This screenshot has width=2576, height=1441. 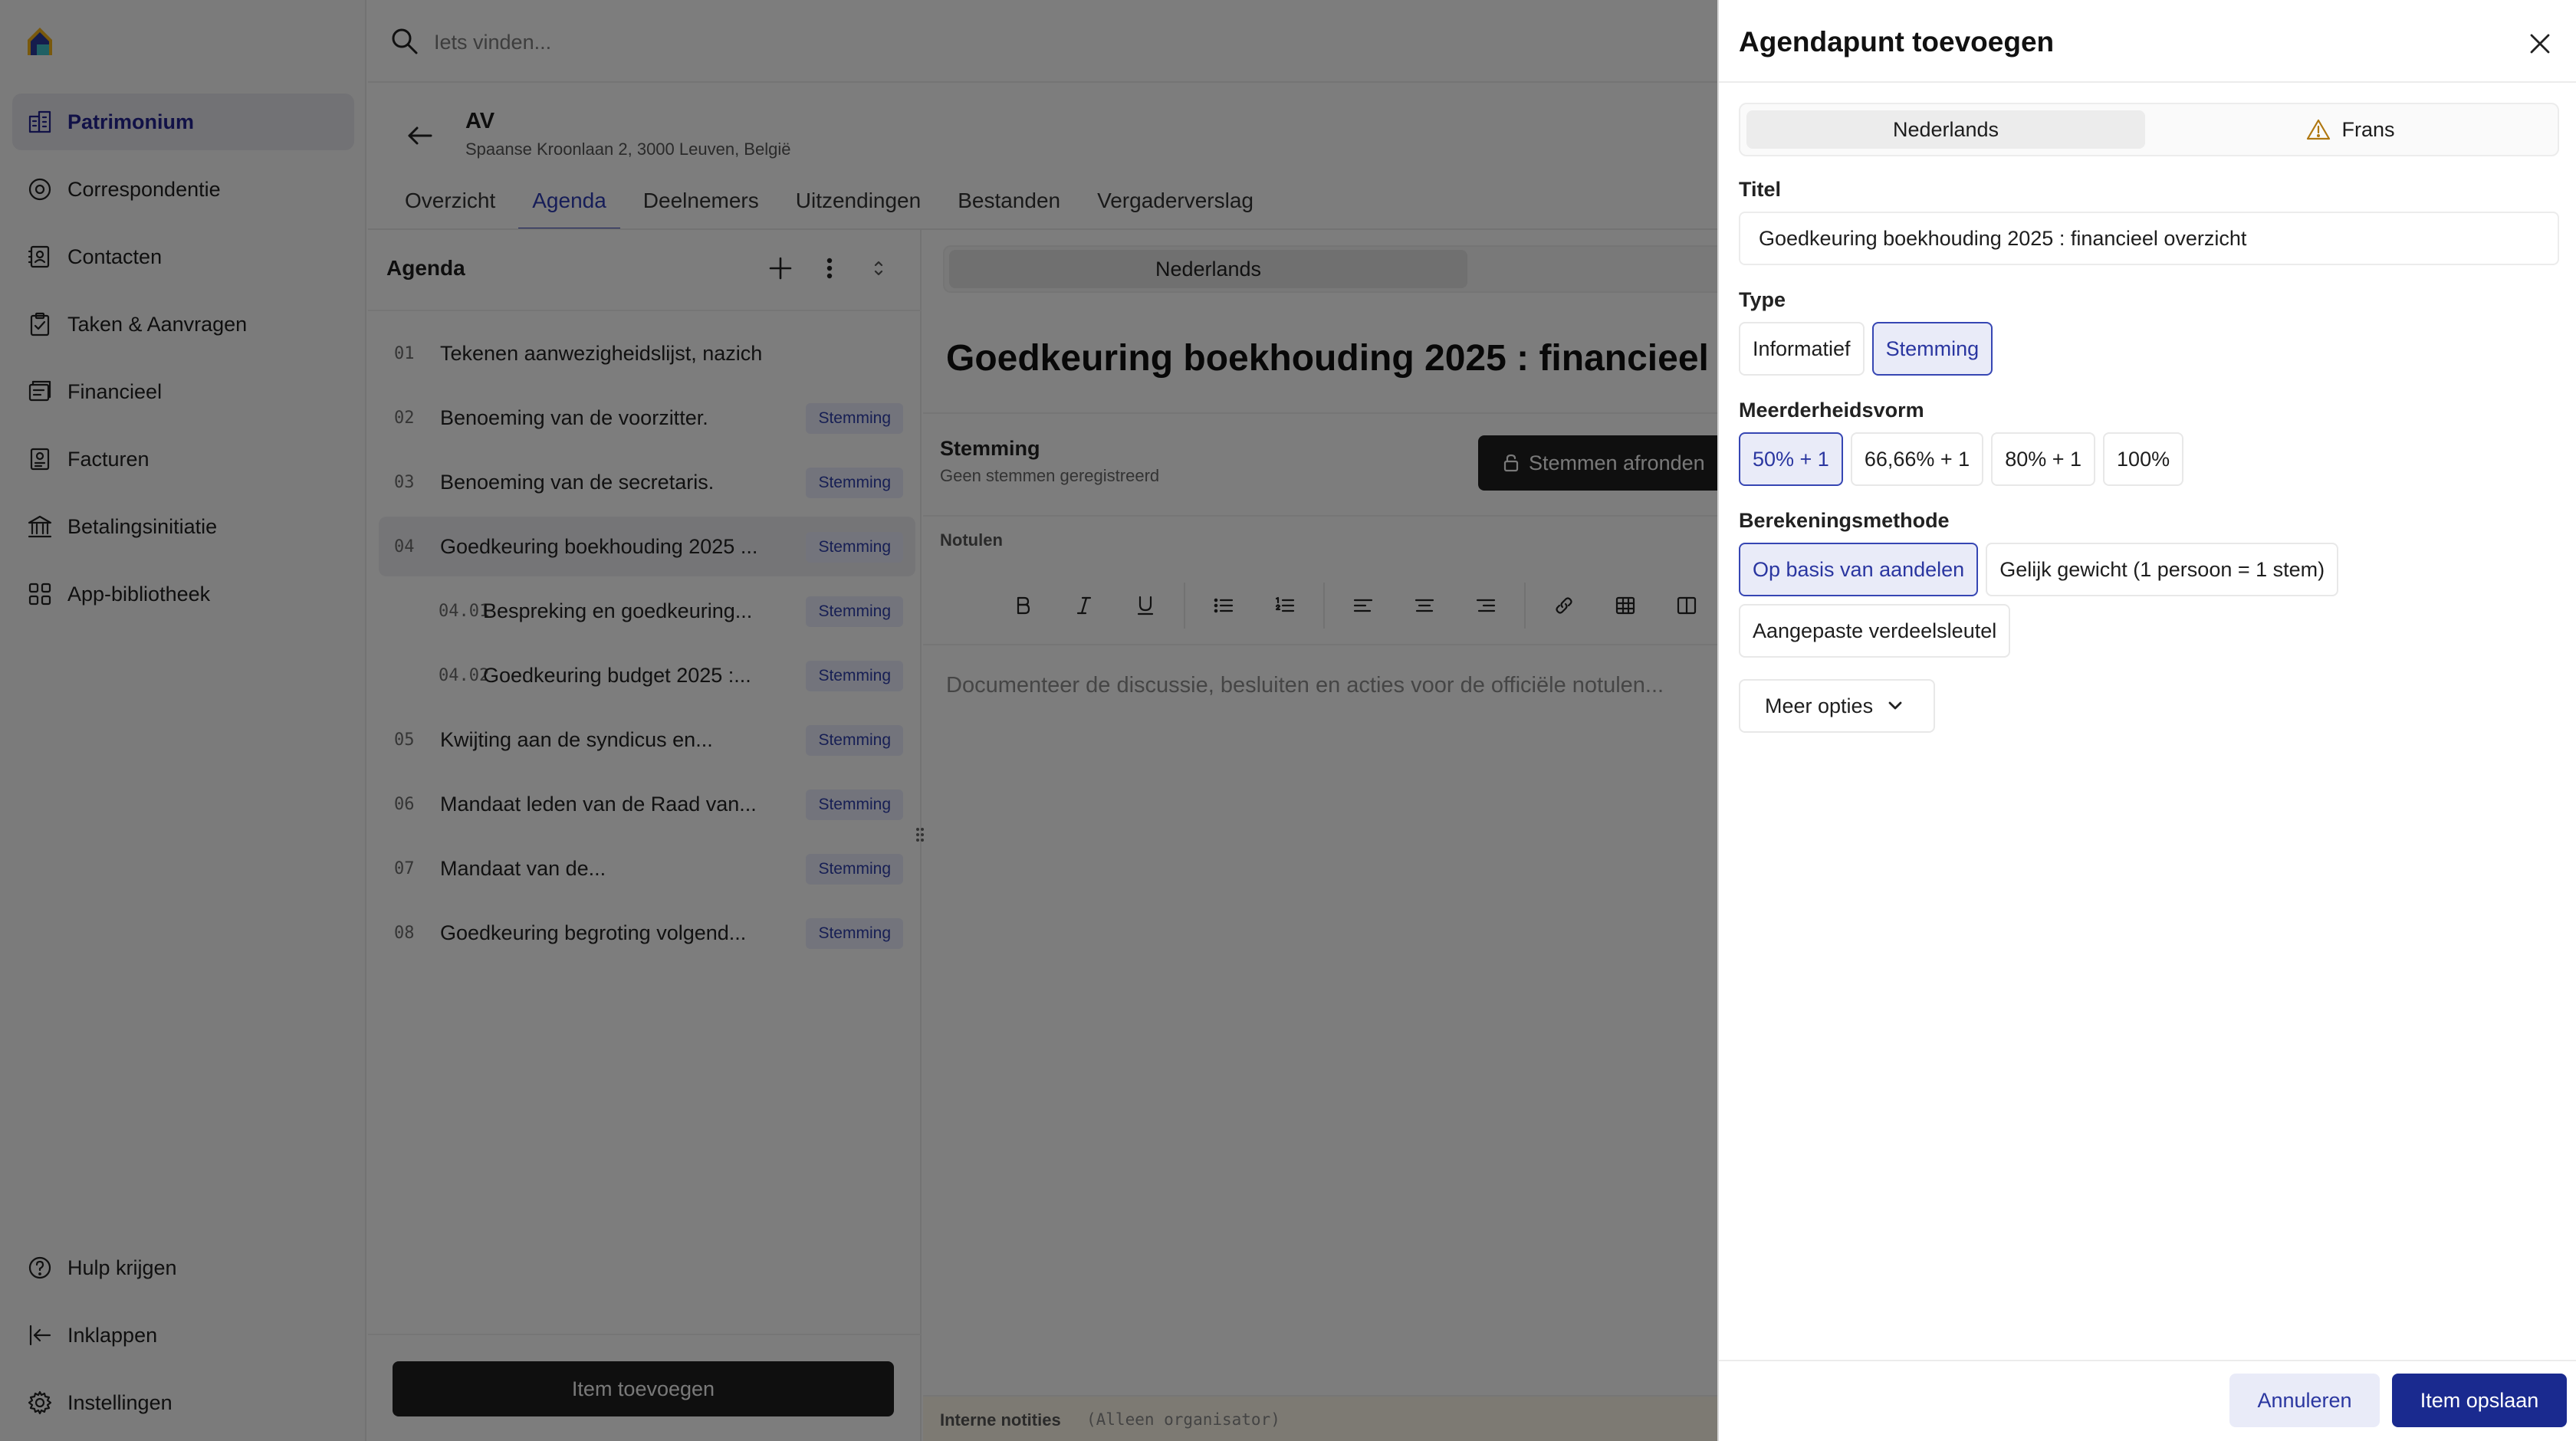 I want to click on calc-option-shares: Op basis van aandelen, so click(x=1859, y=569).